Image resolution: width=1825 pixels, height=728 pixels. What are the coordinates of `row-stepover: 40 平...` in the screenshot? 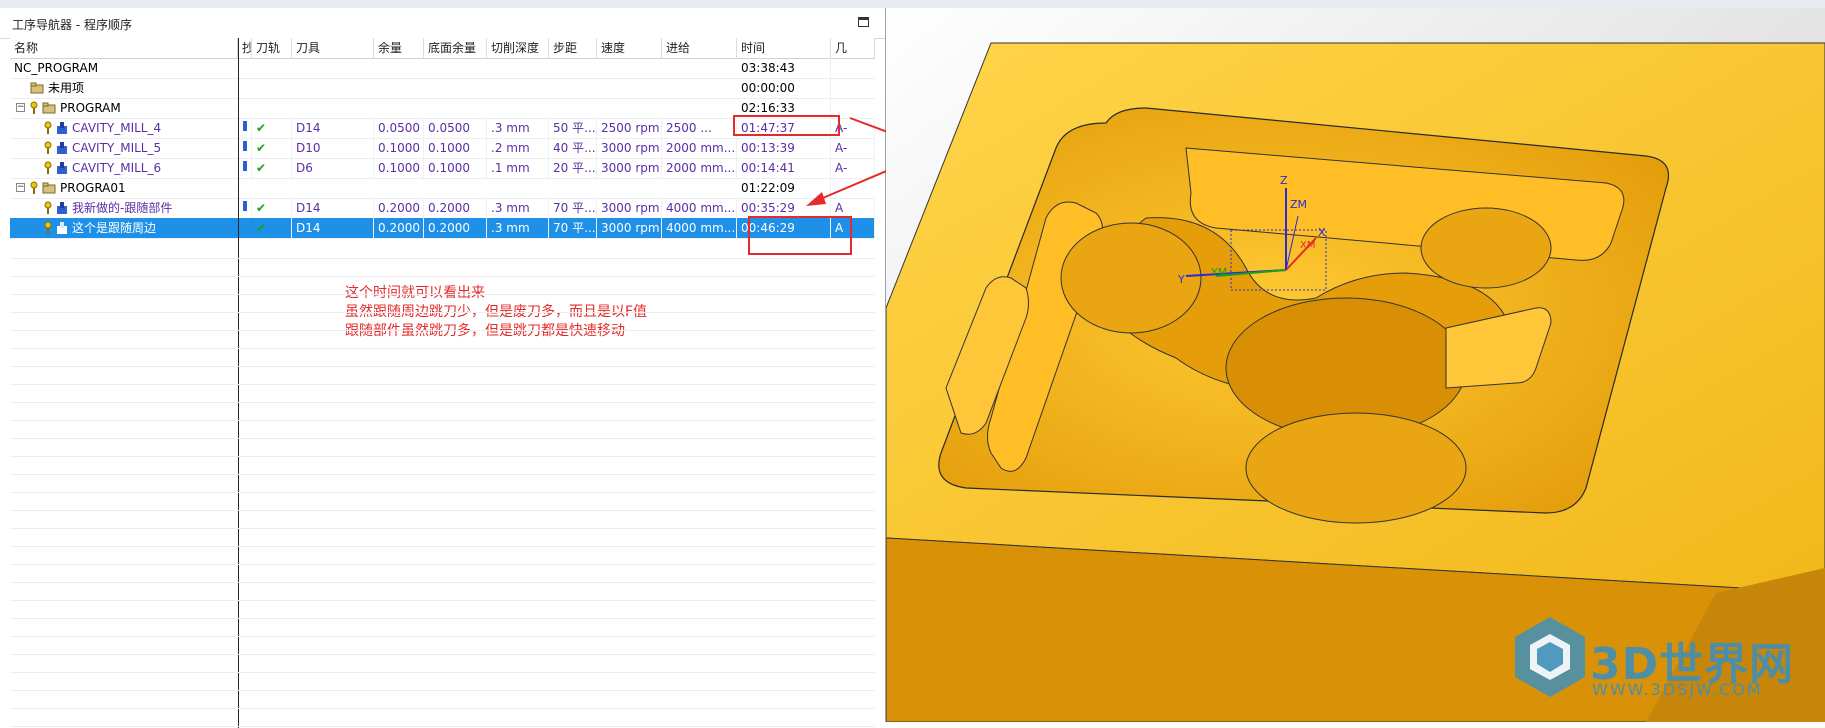 It's located at (573, 148).